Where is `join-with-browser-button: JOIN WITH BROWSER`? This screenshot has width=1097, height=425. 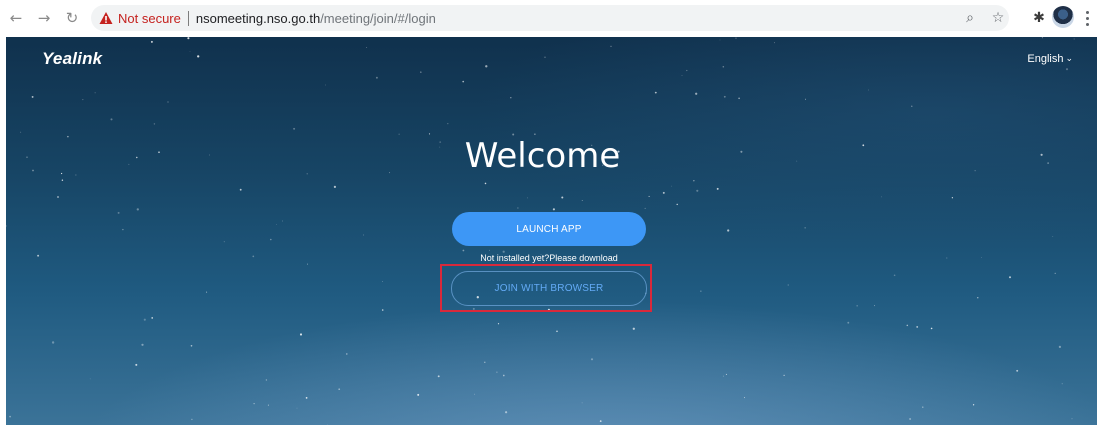 join-with-browser-button: JOIN WITH BROWSER is located at coordinates (549, 288).